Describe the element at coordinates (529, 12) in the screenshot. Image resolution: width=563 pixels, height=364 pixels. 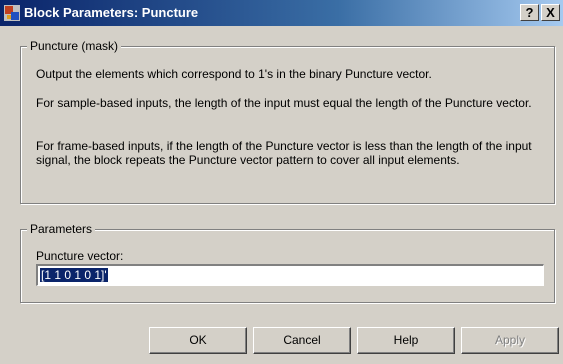
I see `help-question-button: ?` at that location.